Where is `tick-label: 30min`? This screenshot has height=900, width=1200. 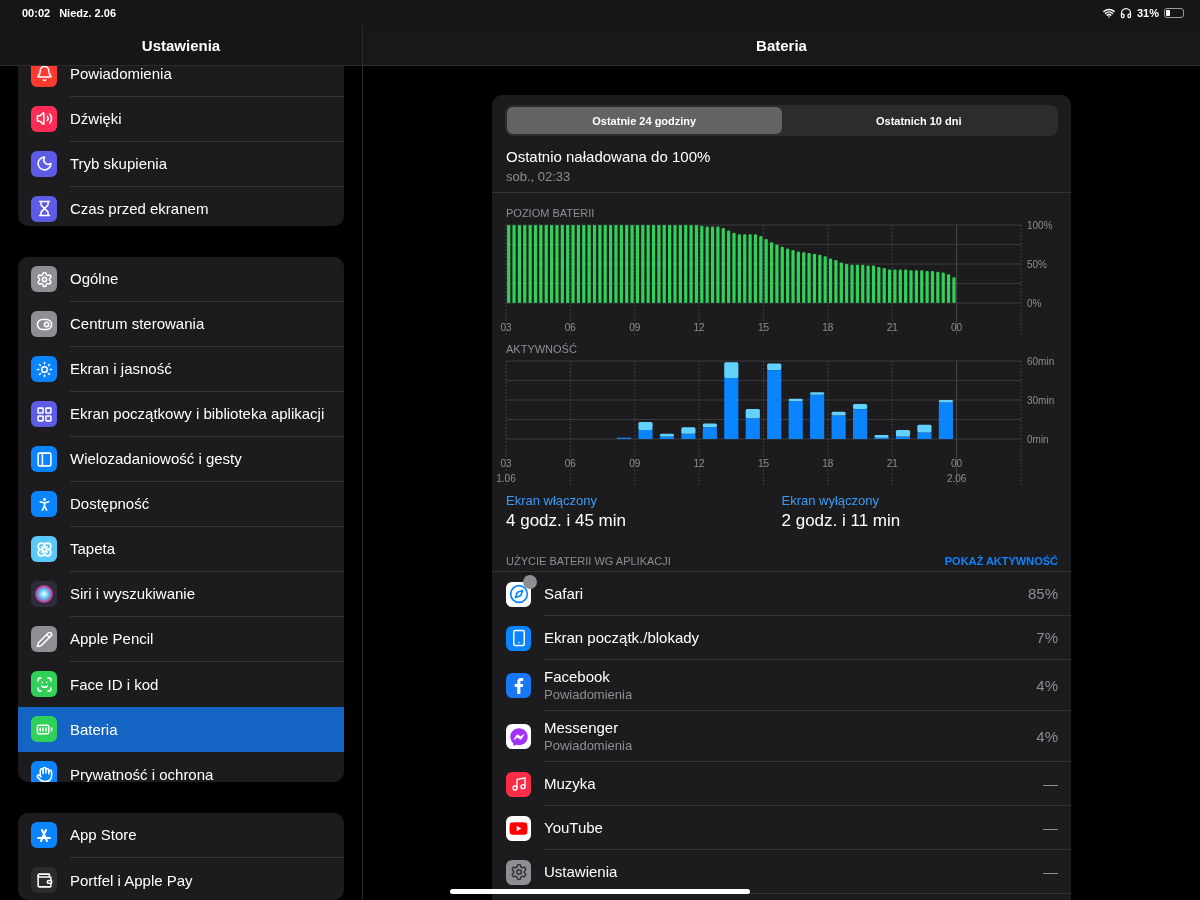 tick-label: 30min is located at coordinates (1041, 400).